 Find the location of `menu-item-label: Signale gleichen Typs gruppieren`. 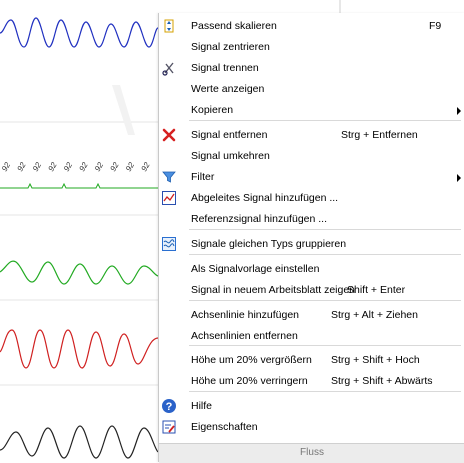

menu-item-label: Signale gleichen Typs gruppieren is located at coordinates (269, 244).